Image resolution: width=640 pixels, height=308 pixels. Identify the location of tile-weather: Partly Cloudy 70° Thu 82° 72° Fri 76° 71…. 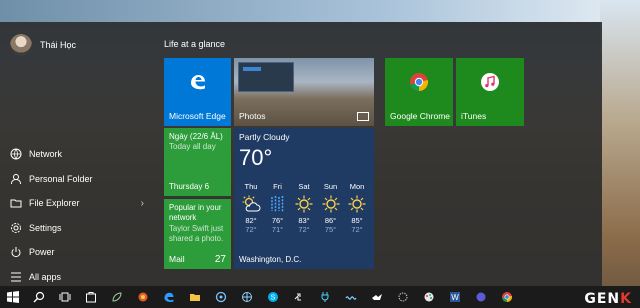
(304, 198).